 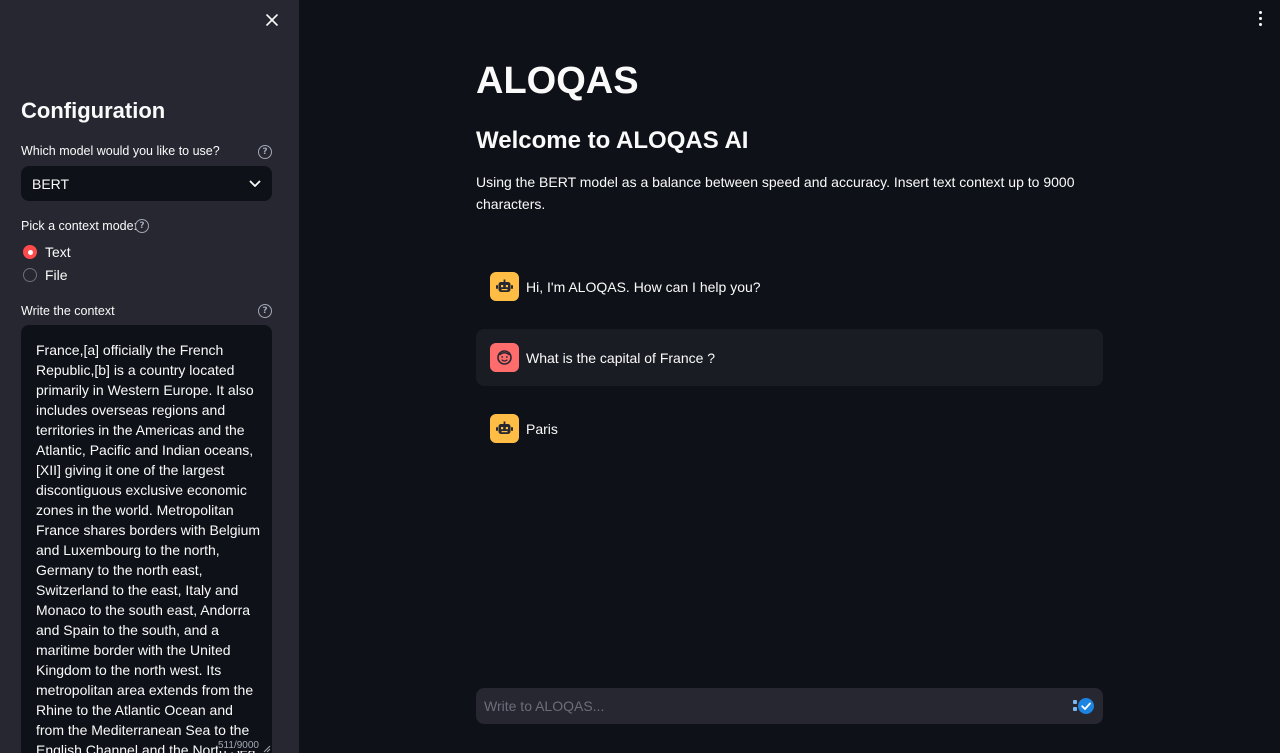 I want to click on page-title: ALOQAS, so click(x=557, y=81).